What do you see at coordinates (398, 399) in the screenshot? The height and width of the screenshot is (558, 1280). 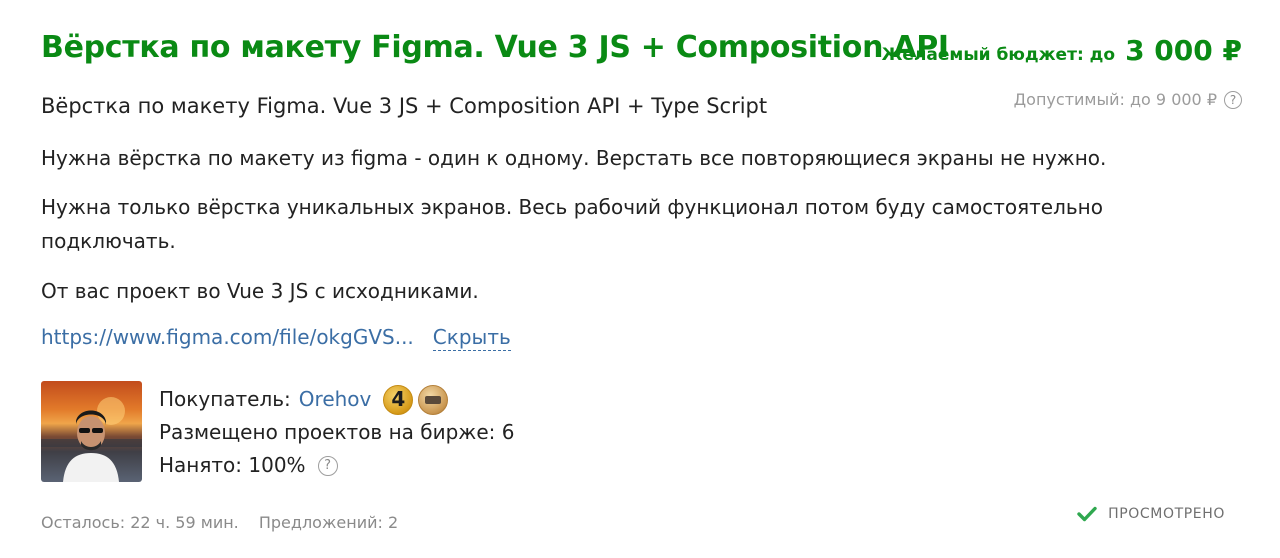 I see `level-badge: 4` at bounding box center [398, 399].